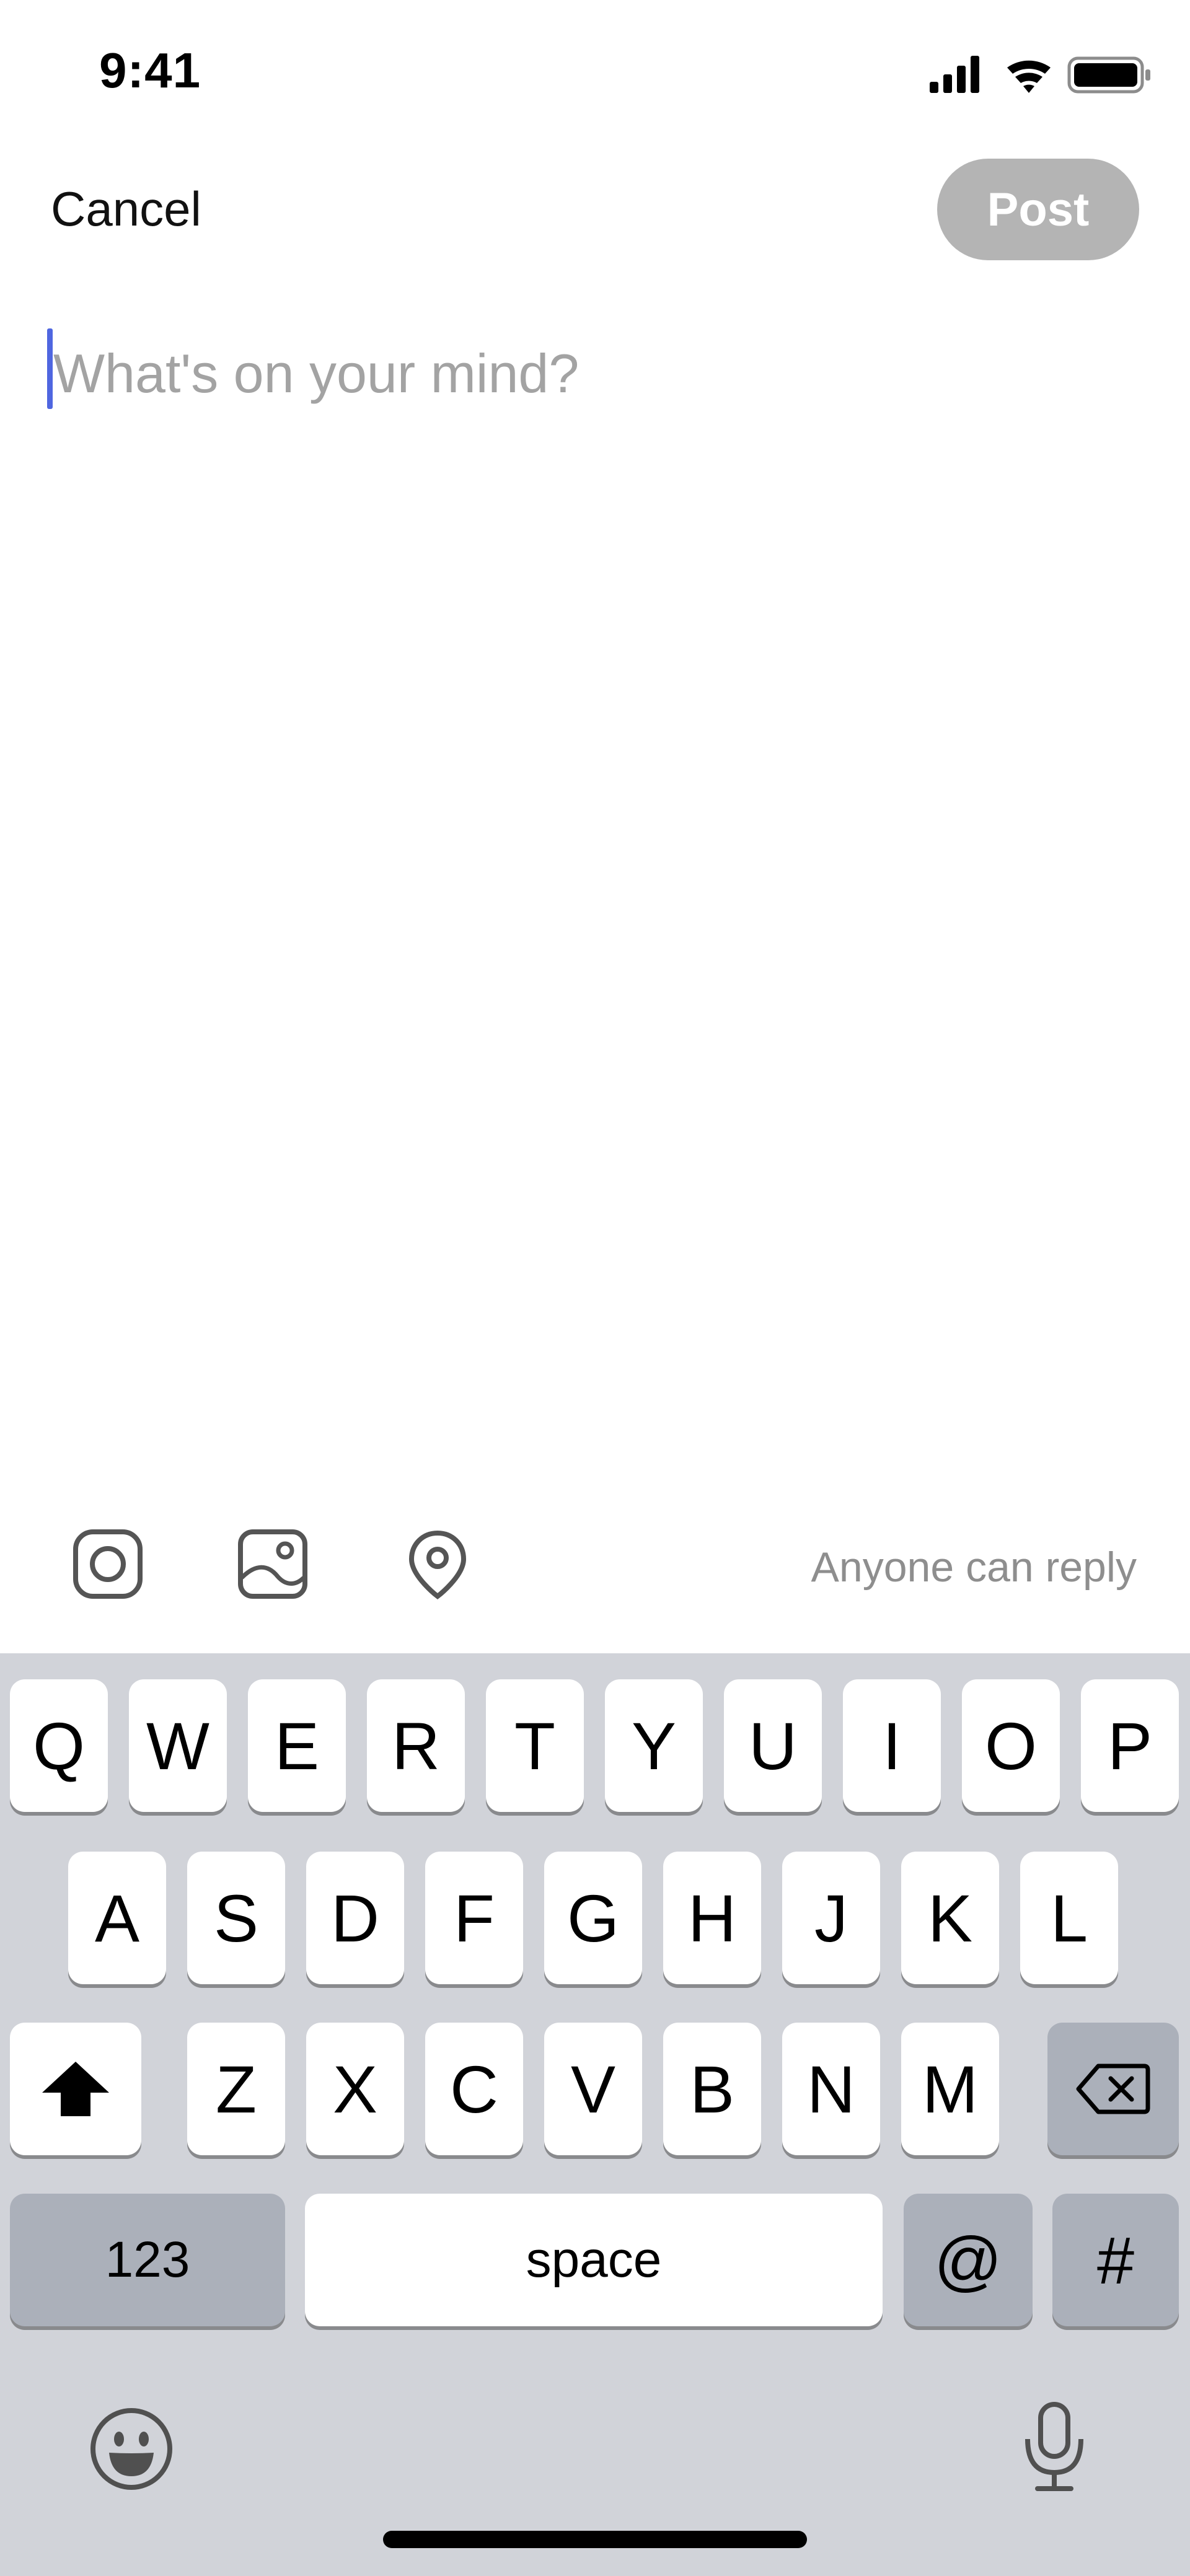  I want to click on location-icon, so click(438, 1564).